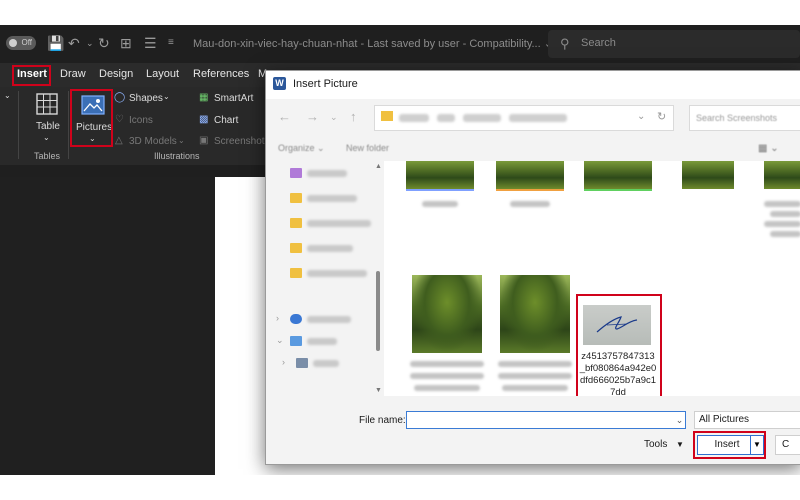  What do you see at coordinates (171, 43) in the screenshot?
I see `customize-toolbar-icon: ≡` at bounding box center [171, 43].